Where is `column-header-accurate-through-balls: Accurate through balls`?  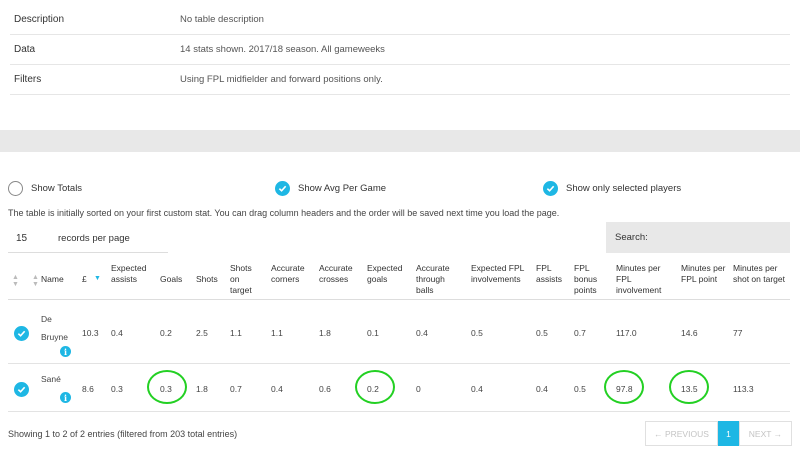
column-header-accurate-through-balls: Accurate through balls is located at coordinates (438, 279).